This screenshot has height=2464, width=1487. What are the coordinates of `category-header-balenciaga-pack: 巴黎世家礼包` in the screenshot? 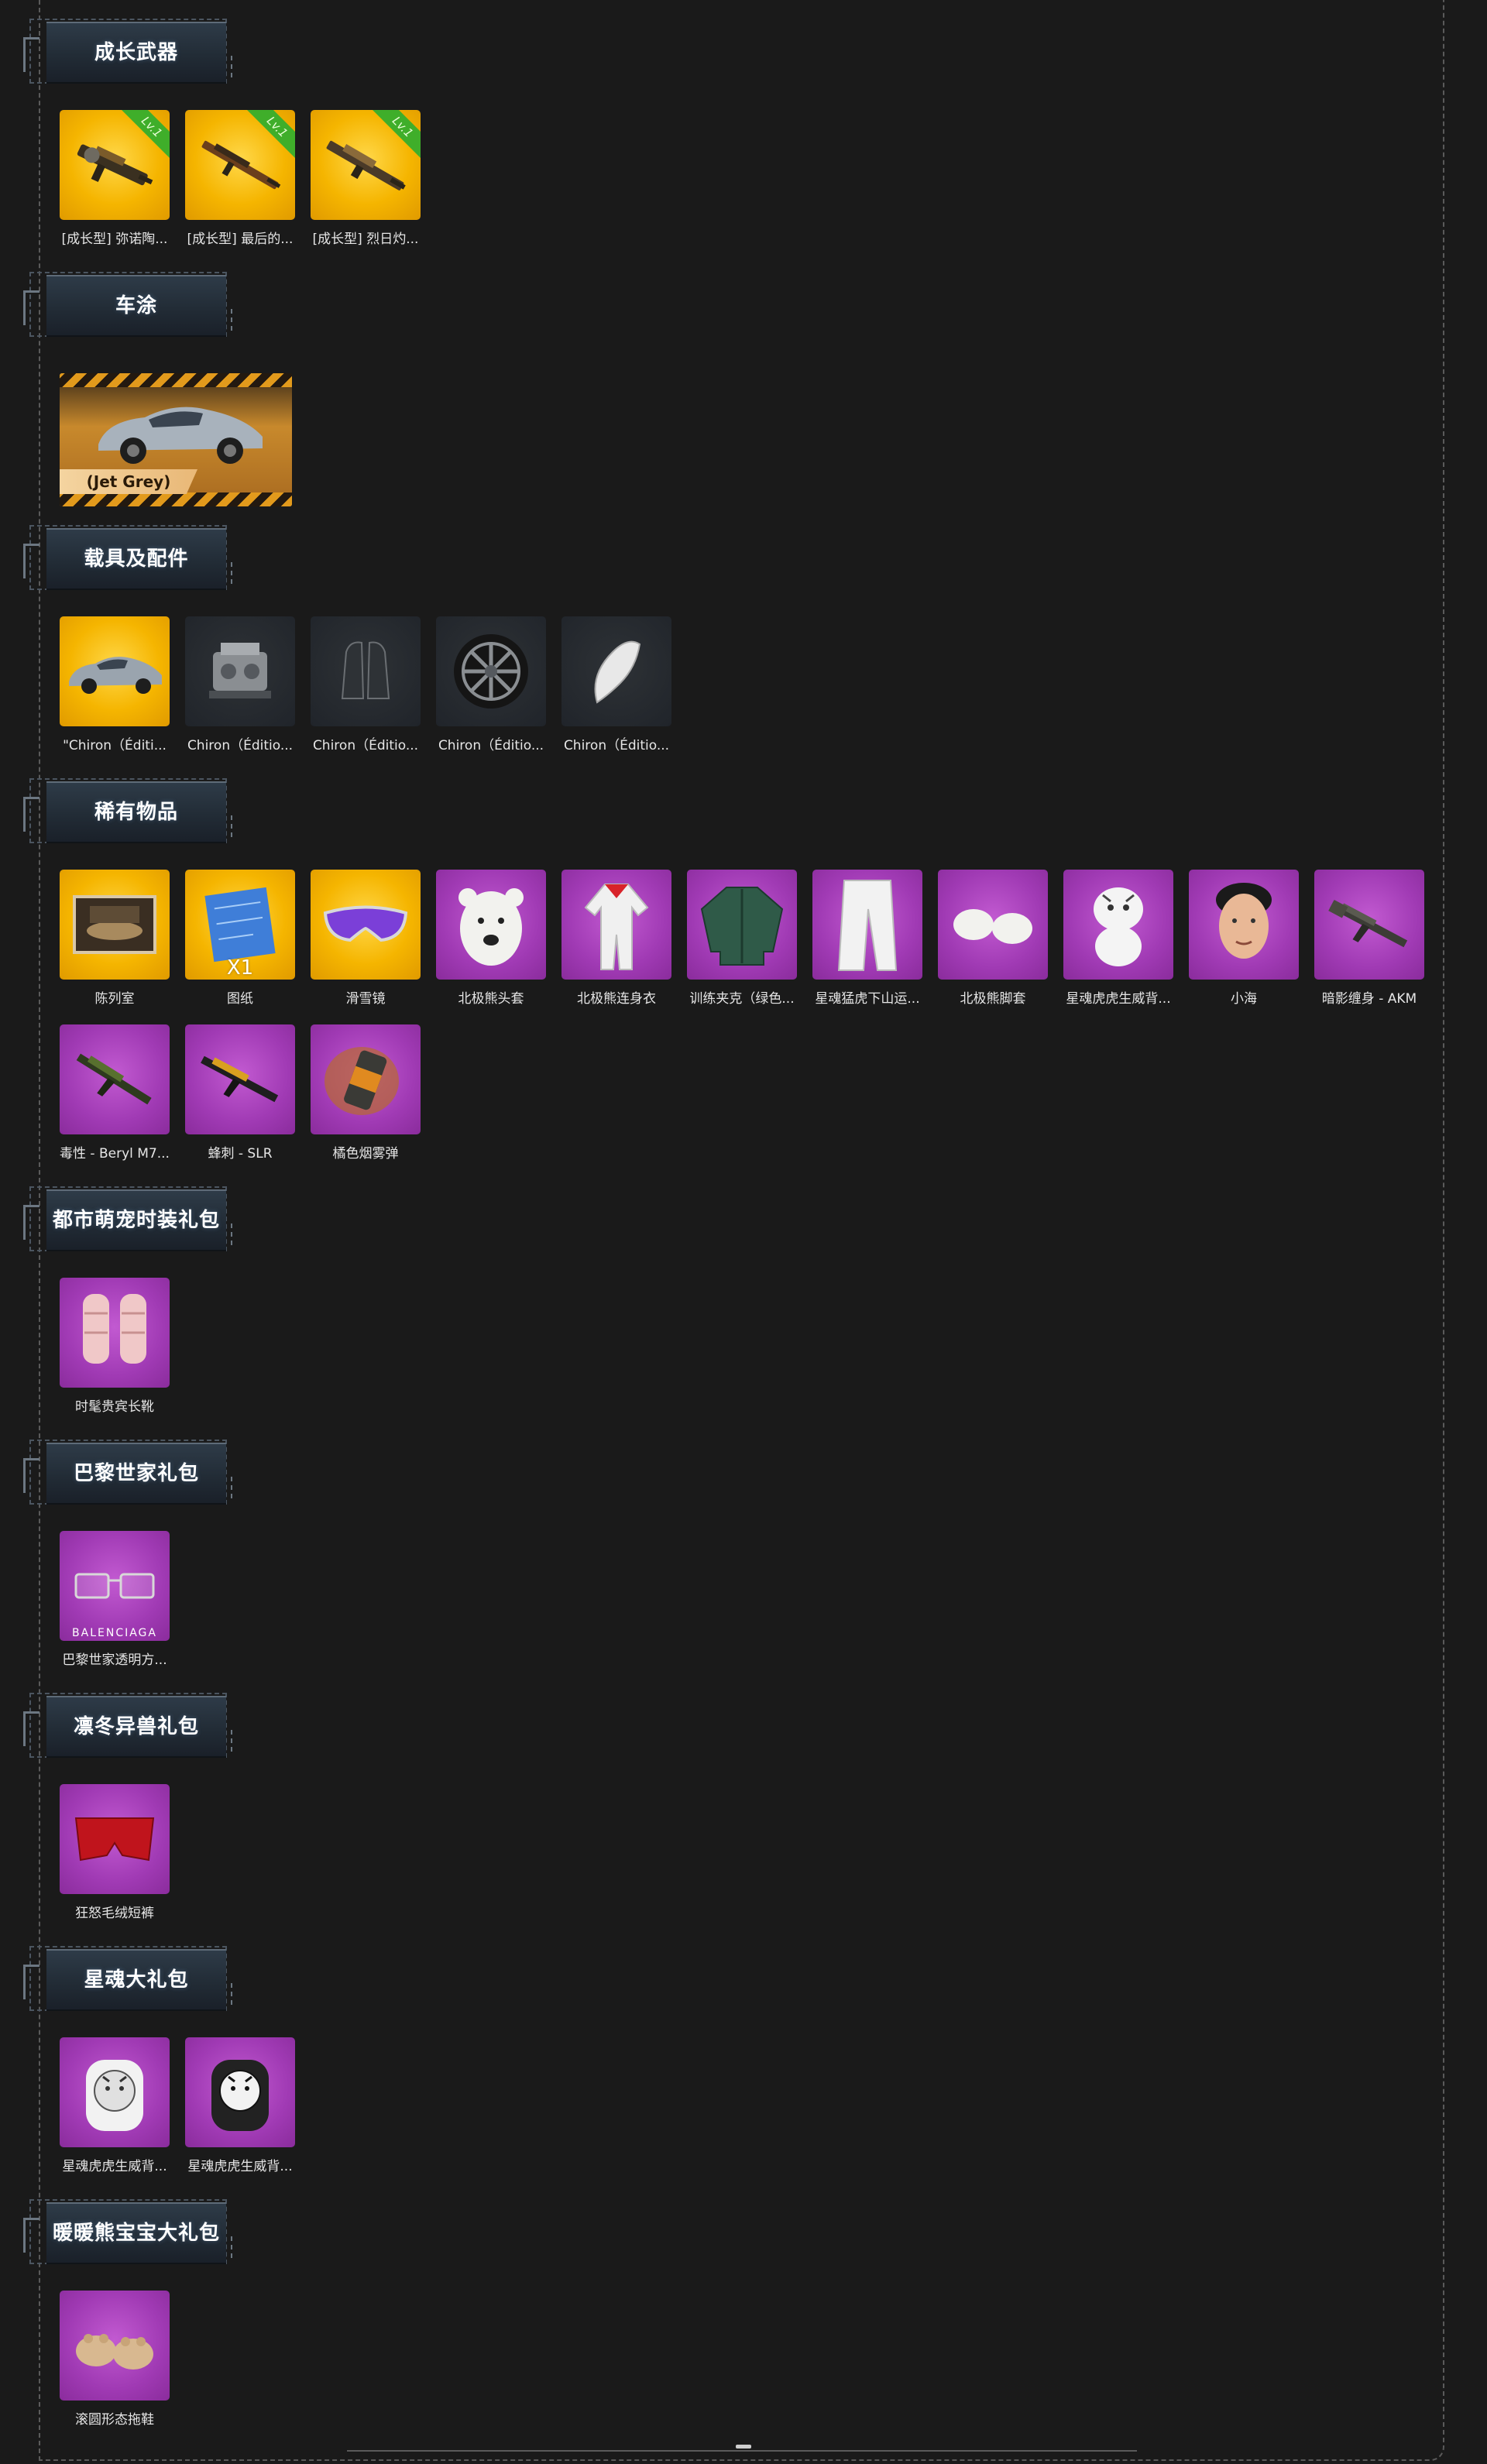 It's located at (128, 1467).